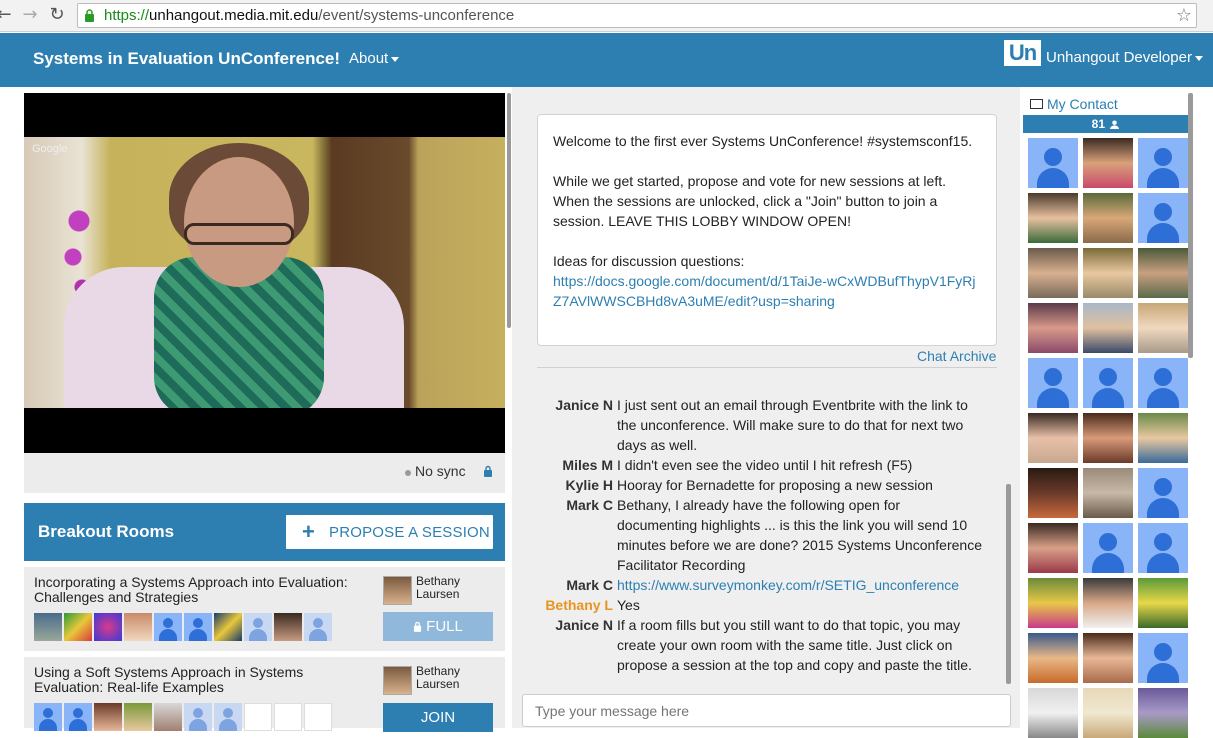 This screenshot has height=738, width=1213. Describe the element at coordinates (389, 532) in the screenshot. I see `propose-session-button: + PROPOSE A SESSION` at that location.